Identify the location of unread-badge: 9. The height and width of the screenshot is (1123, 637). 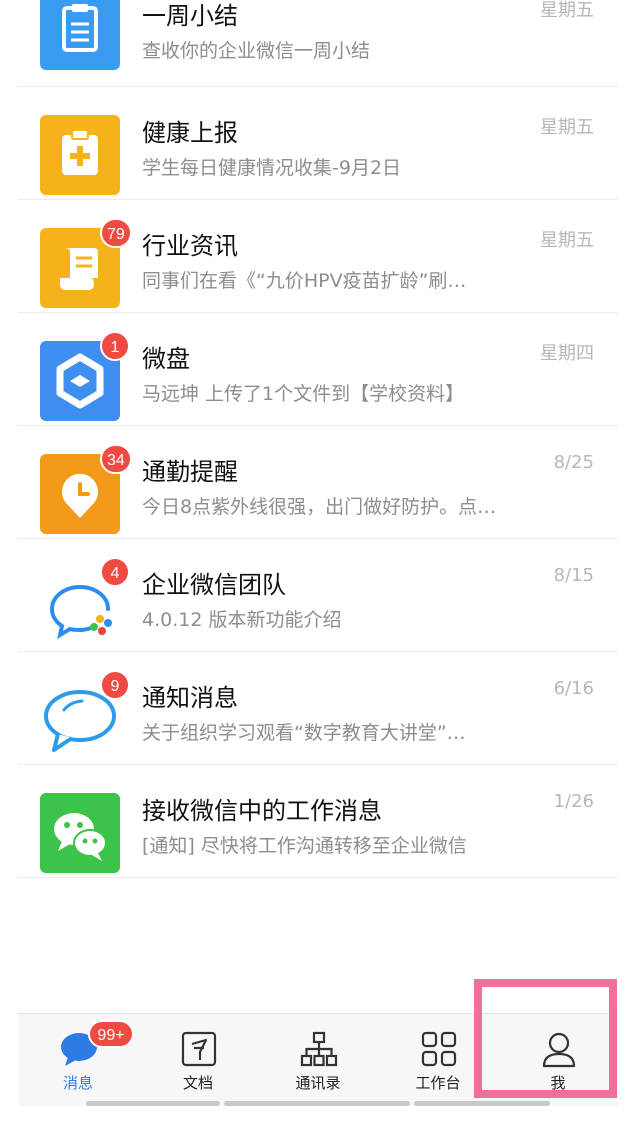
(115, 685).